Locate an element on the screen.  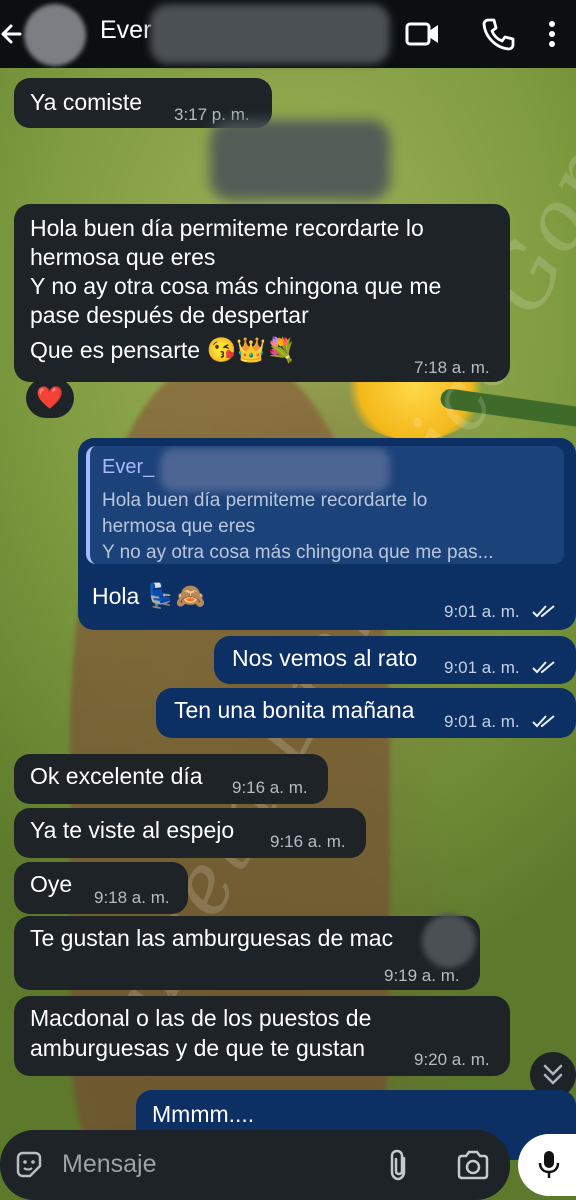
message-text: Hola is located at coordinates (116, 596).